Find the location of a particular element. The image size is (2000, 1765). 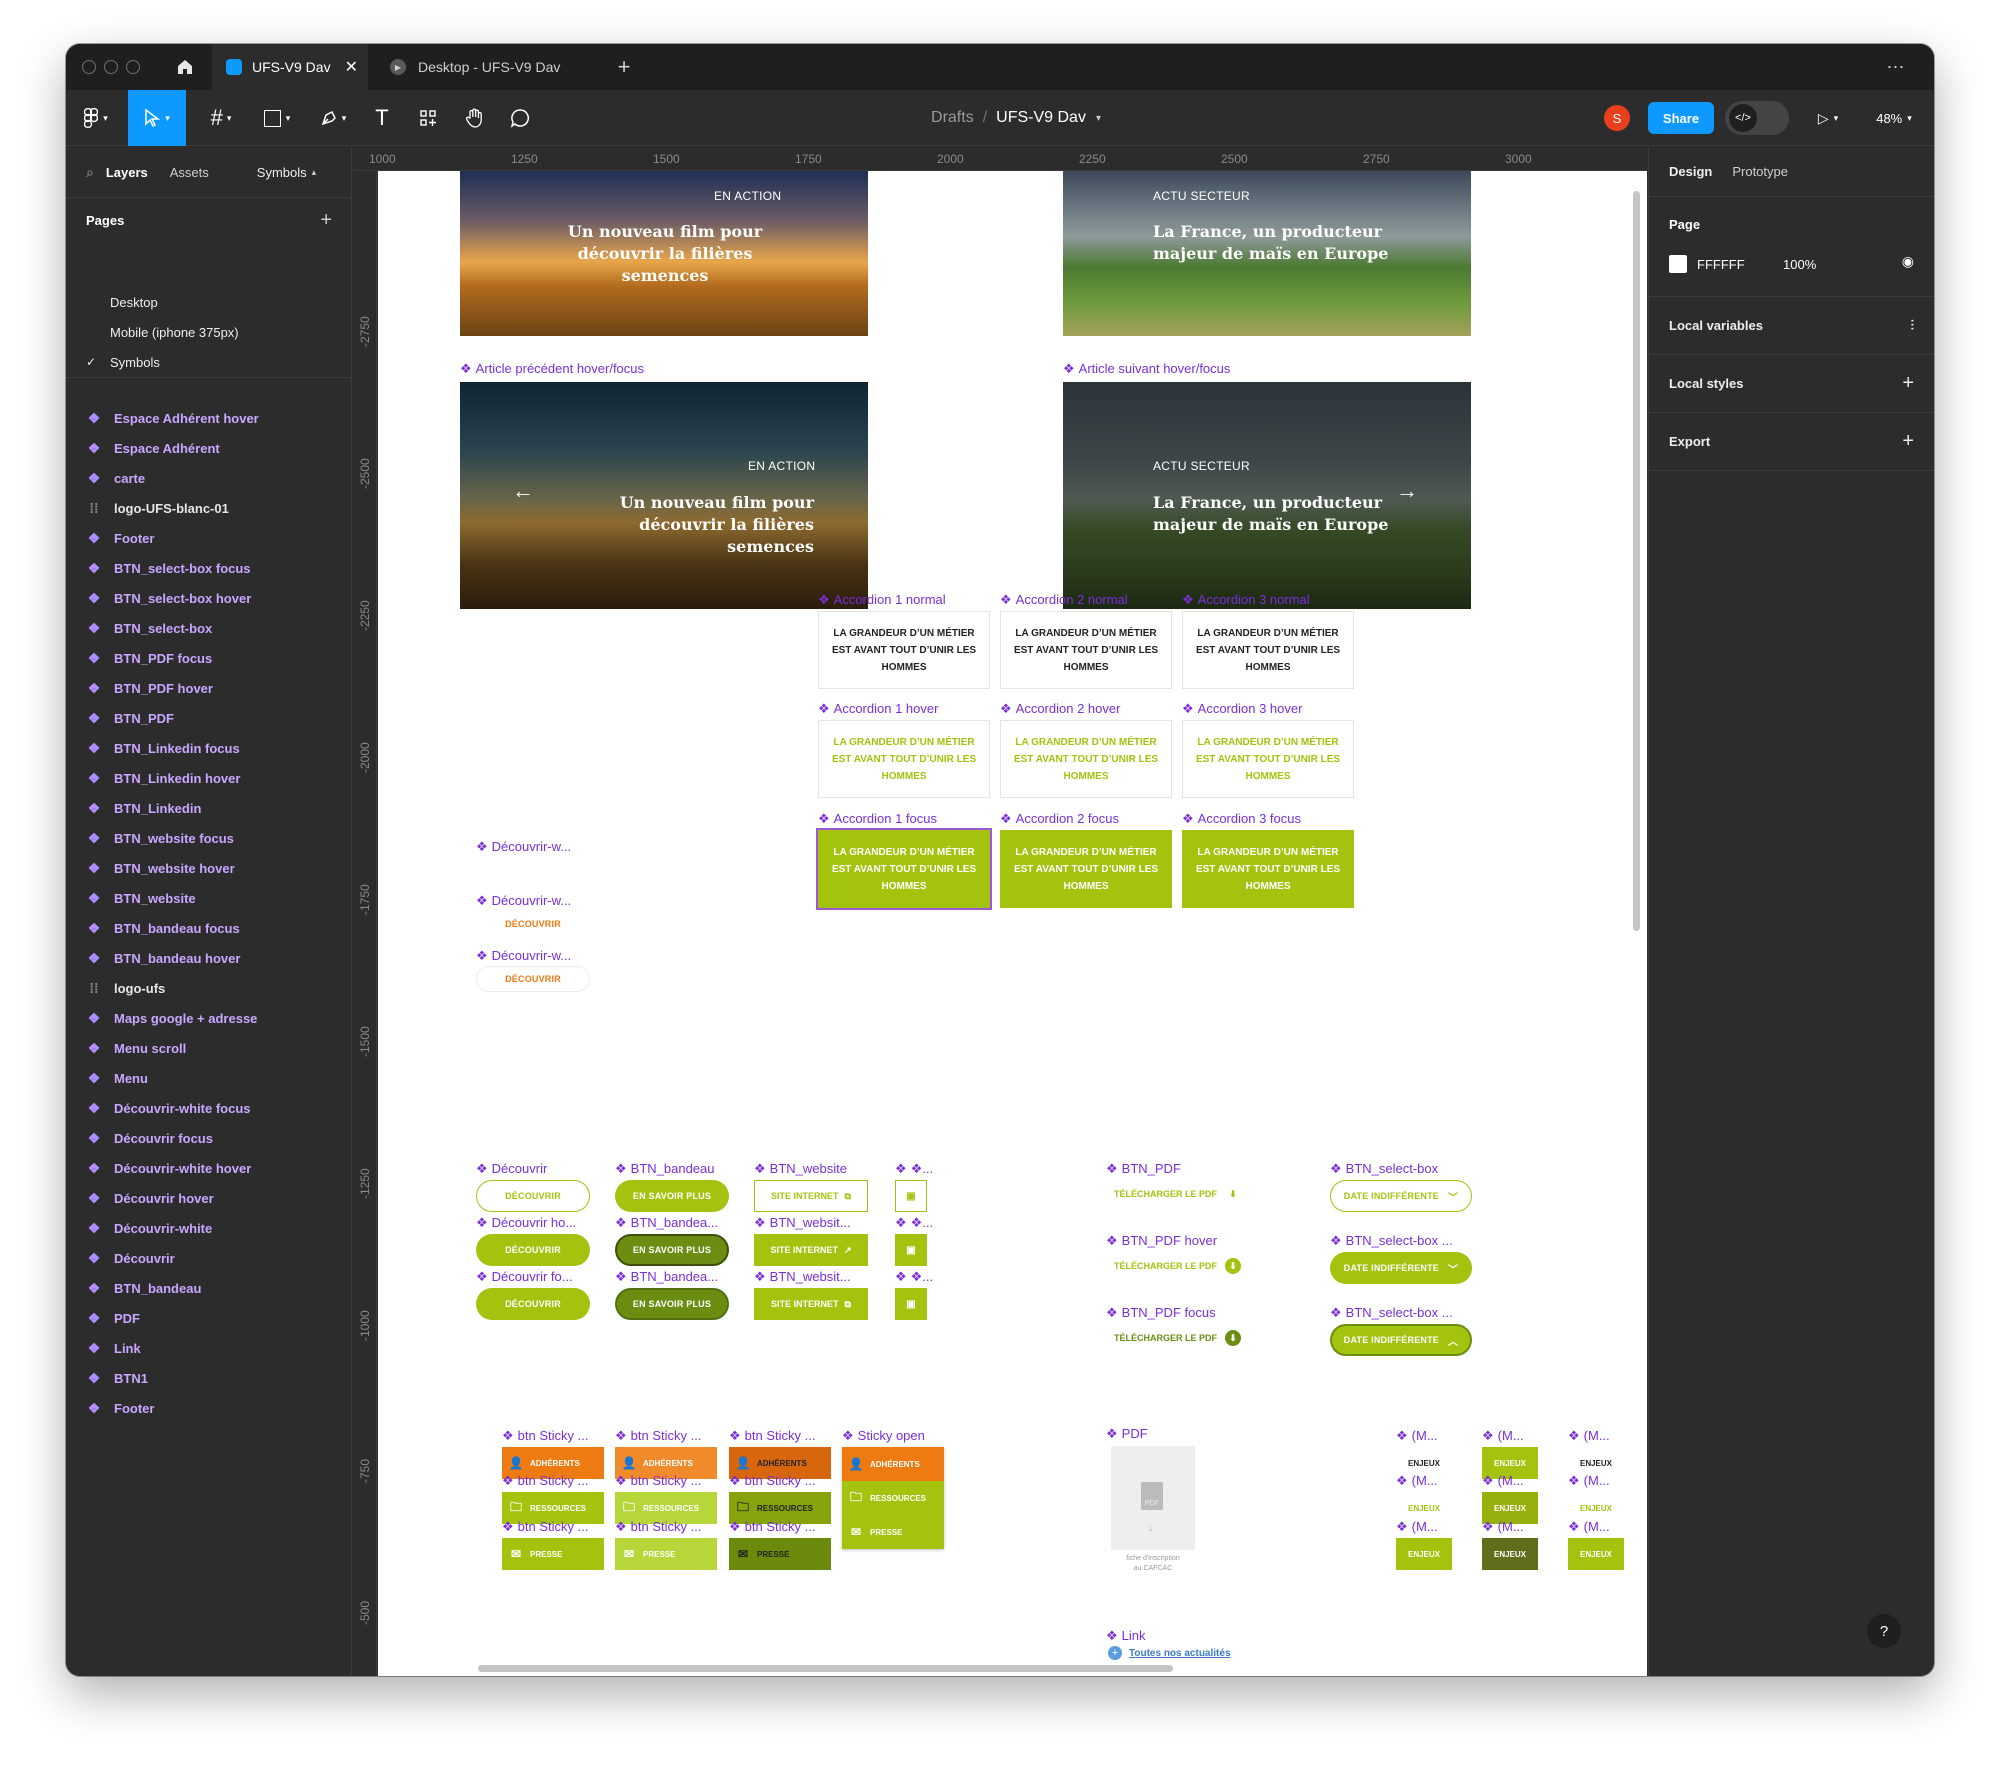

frame-label: ❖ Accordion 1 hover is located at coordinates (878, 709).